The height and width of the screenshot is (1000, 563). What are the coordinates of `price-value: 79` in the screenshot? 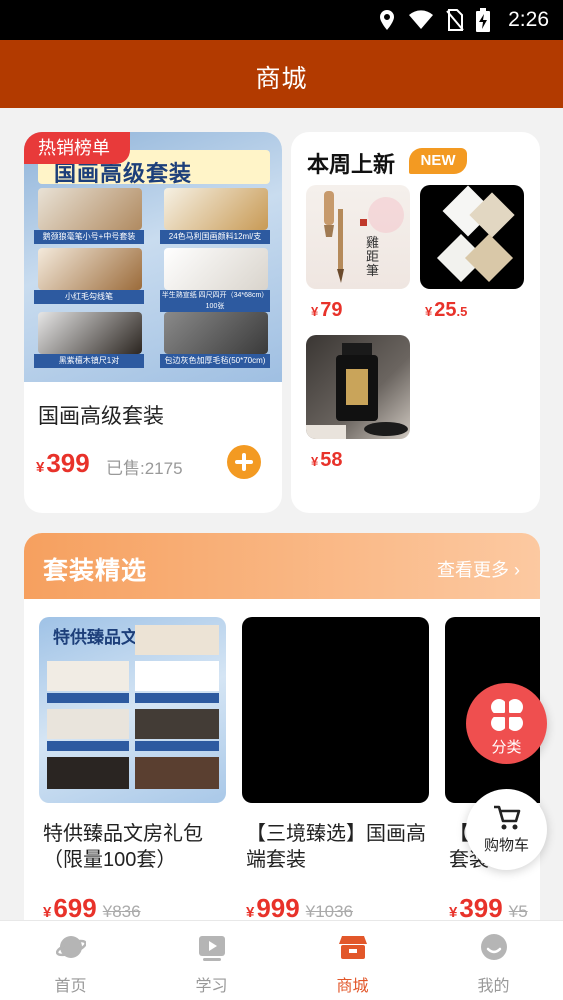 It's located at (331, 310).